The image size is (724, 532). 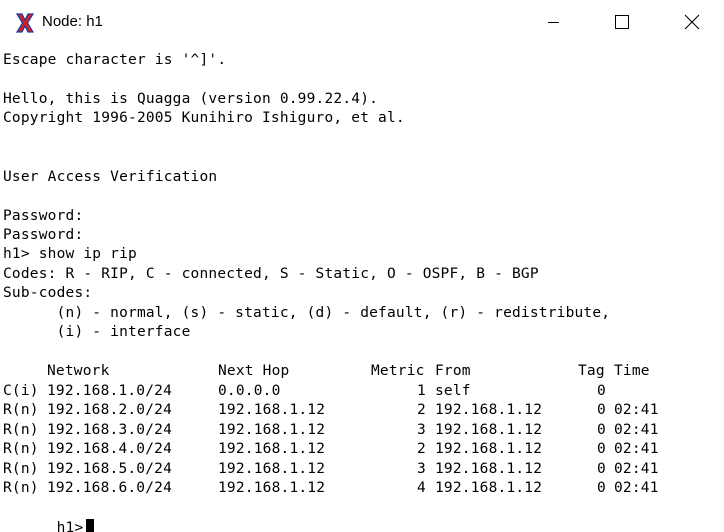 I want to click on header-from: From, so click(x=453, y=371).